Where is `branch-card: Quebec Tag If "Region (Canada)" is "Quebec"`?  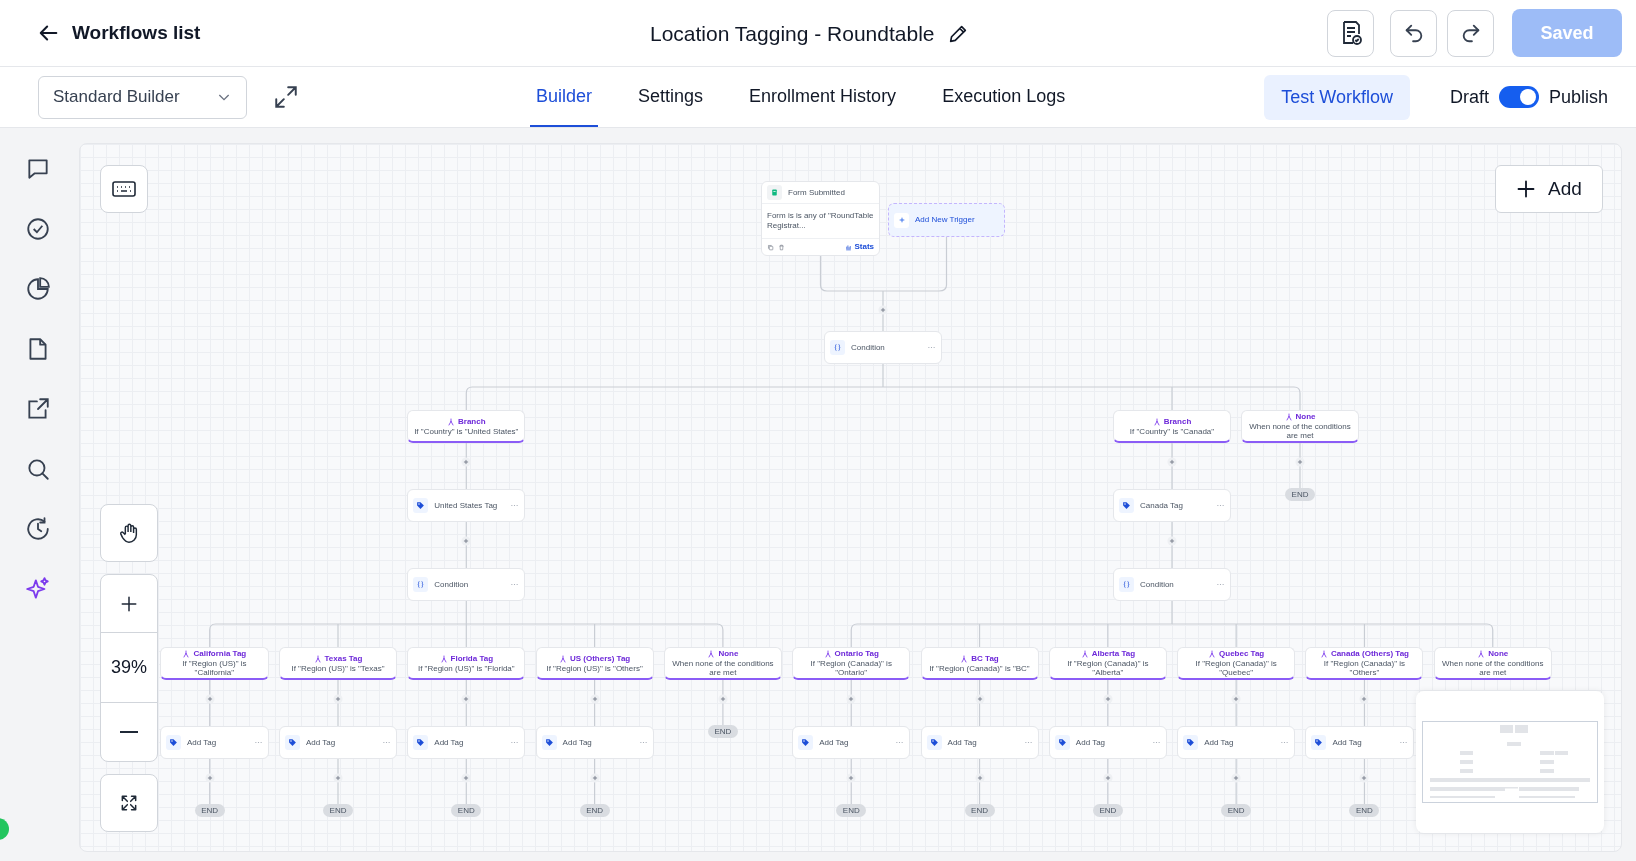
branch-card: Quebec Tag If "Region (Canada)" is "Quebec" is located at coordinates (1236, 663).